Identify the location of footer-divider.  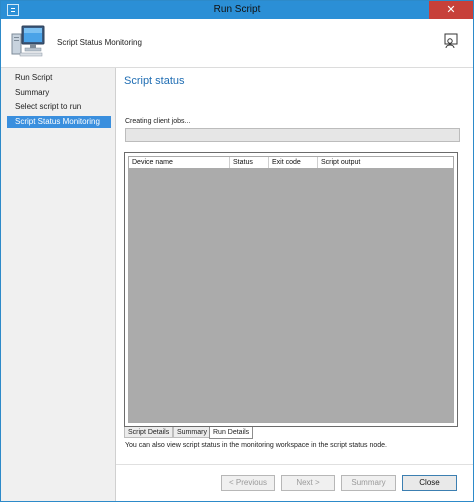
(294, 464).